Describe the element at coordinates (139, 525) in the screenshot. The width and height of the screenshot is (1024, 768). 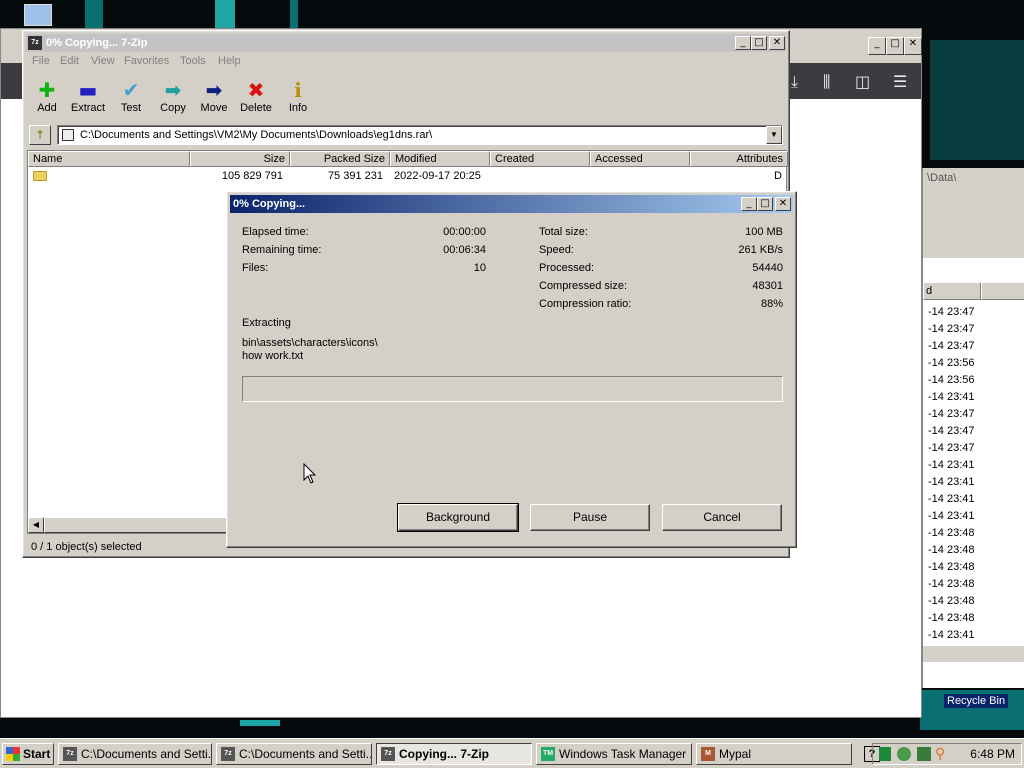
I see `scroll-thumb` at that location.